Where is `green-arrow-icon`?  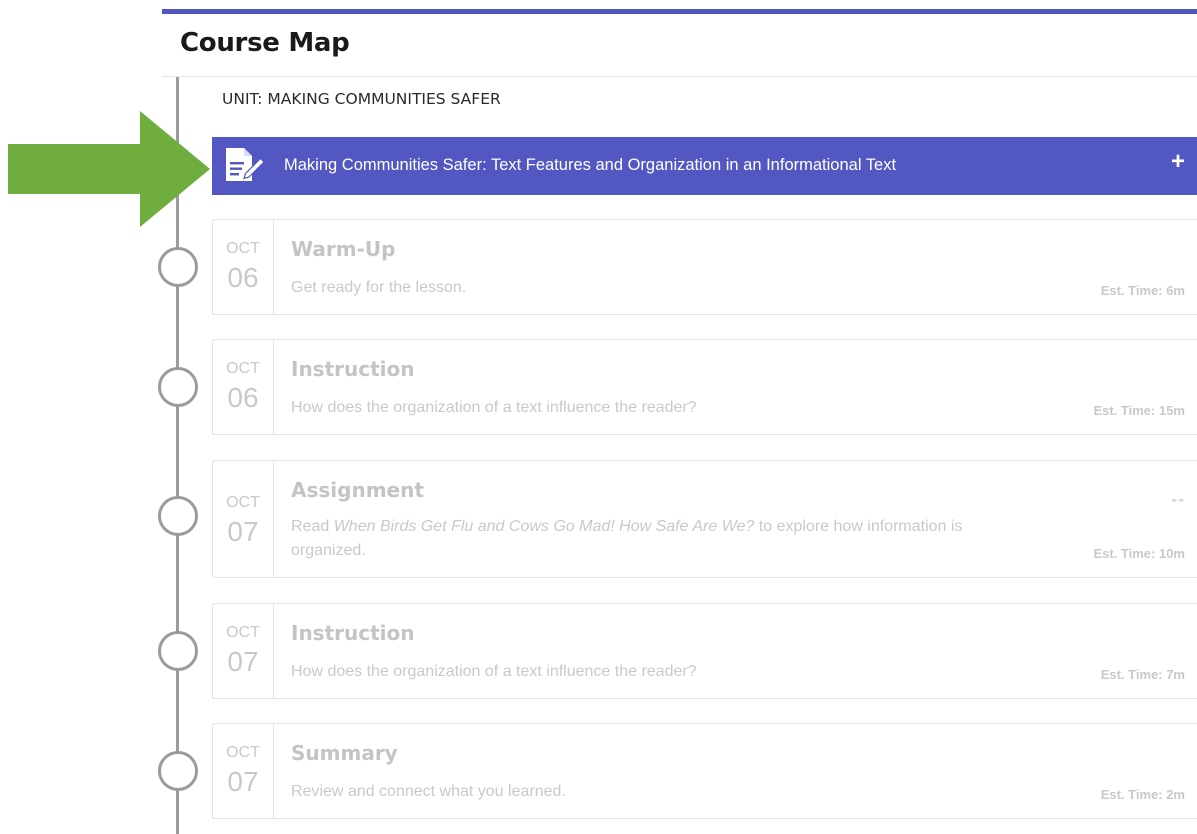
green-arrow-icon is located at coordinates (109, 169).